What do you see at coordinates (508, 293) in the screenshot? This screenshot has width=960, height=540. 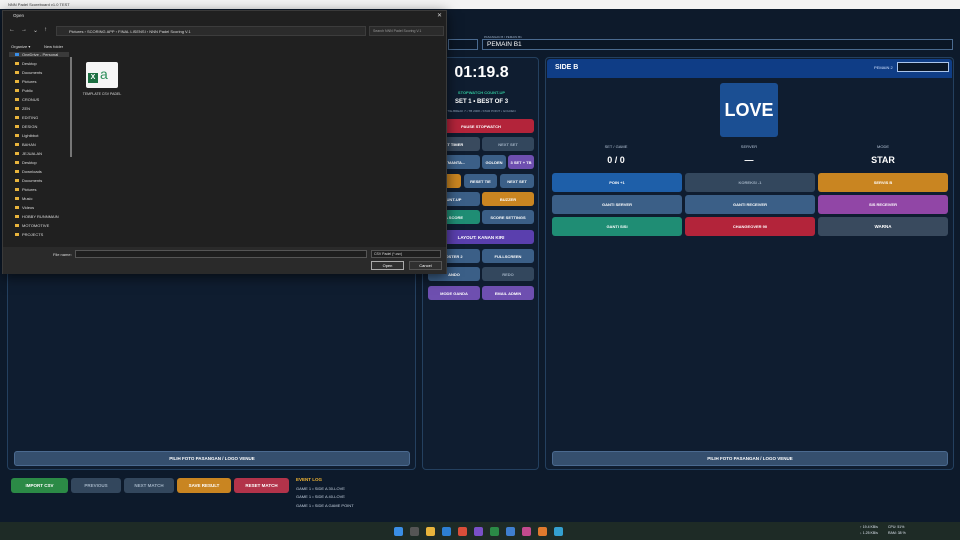 I see `email-admin-button: EMAIL ADMIN` at bounding box center [508, 293].